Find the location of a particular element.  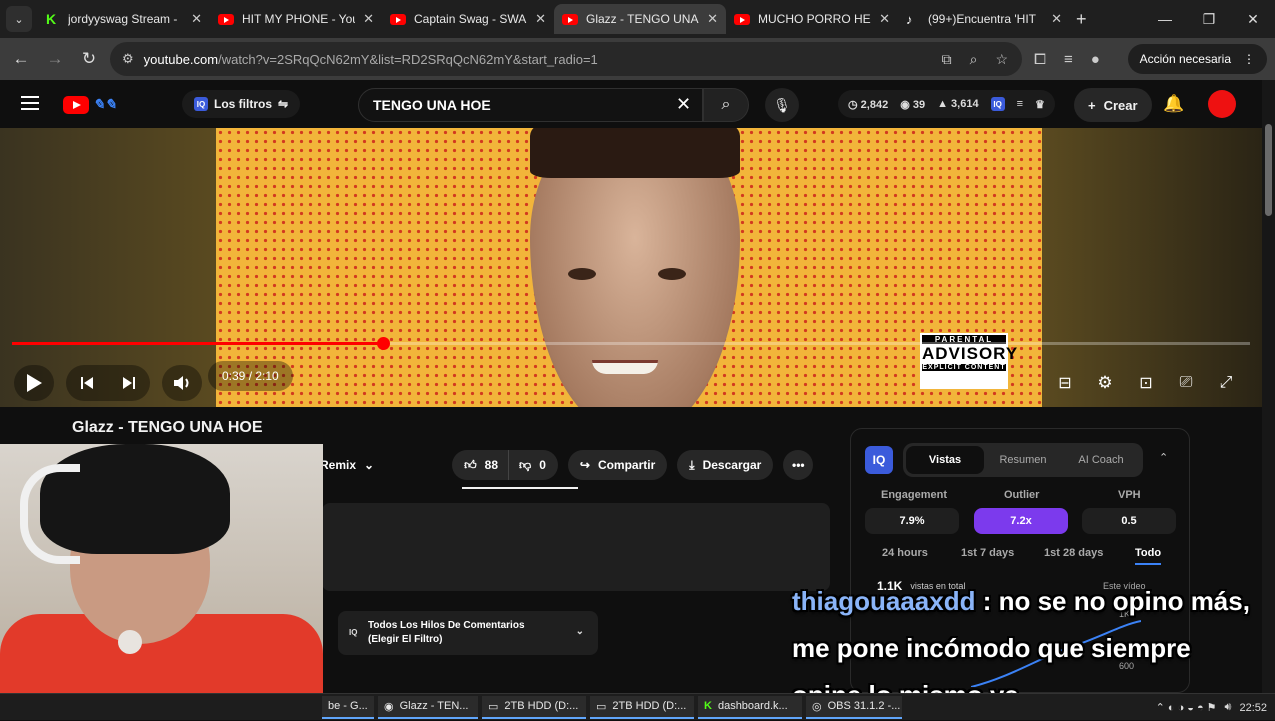

action-required-button: Acción necesaria ⋮ is located at coordinates (1197, 59).